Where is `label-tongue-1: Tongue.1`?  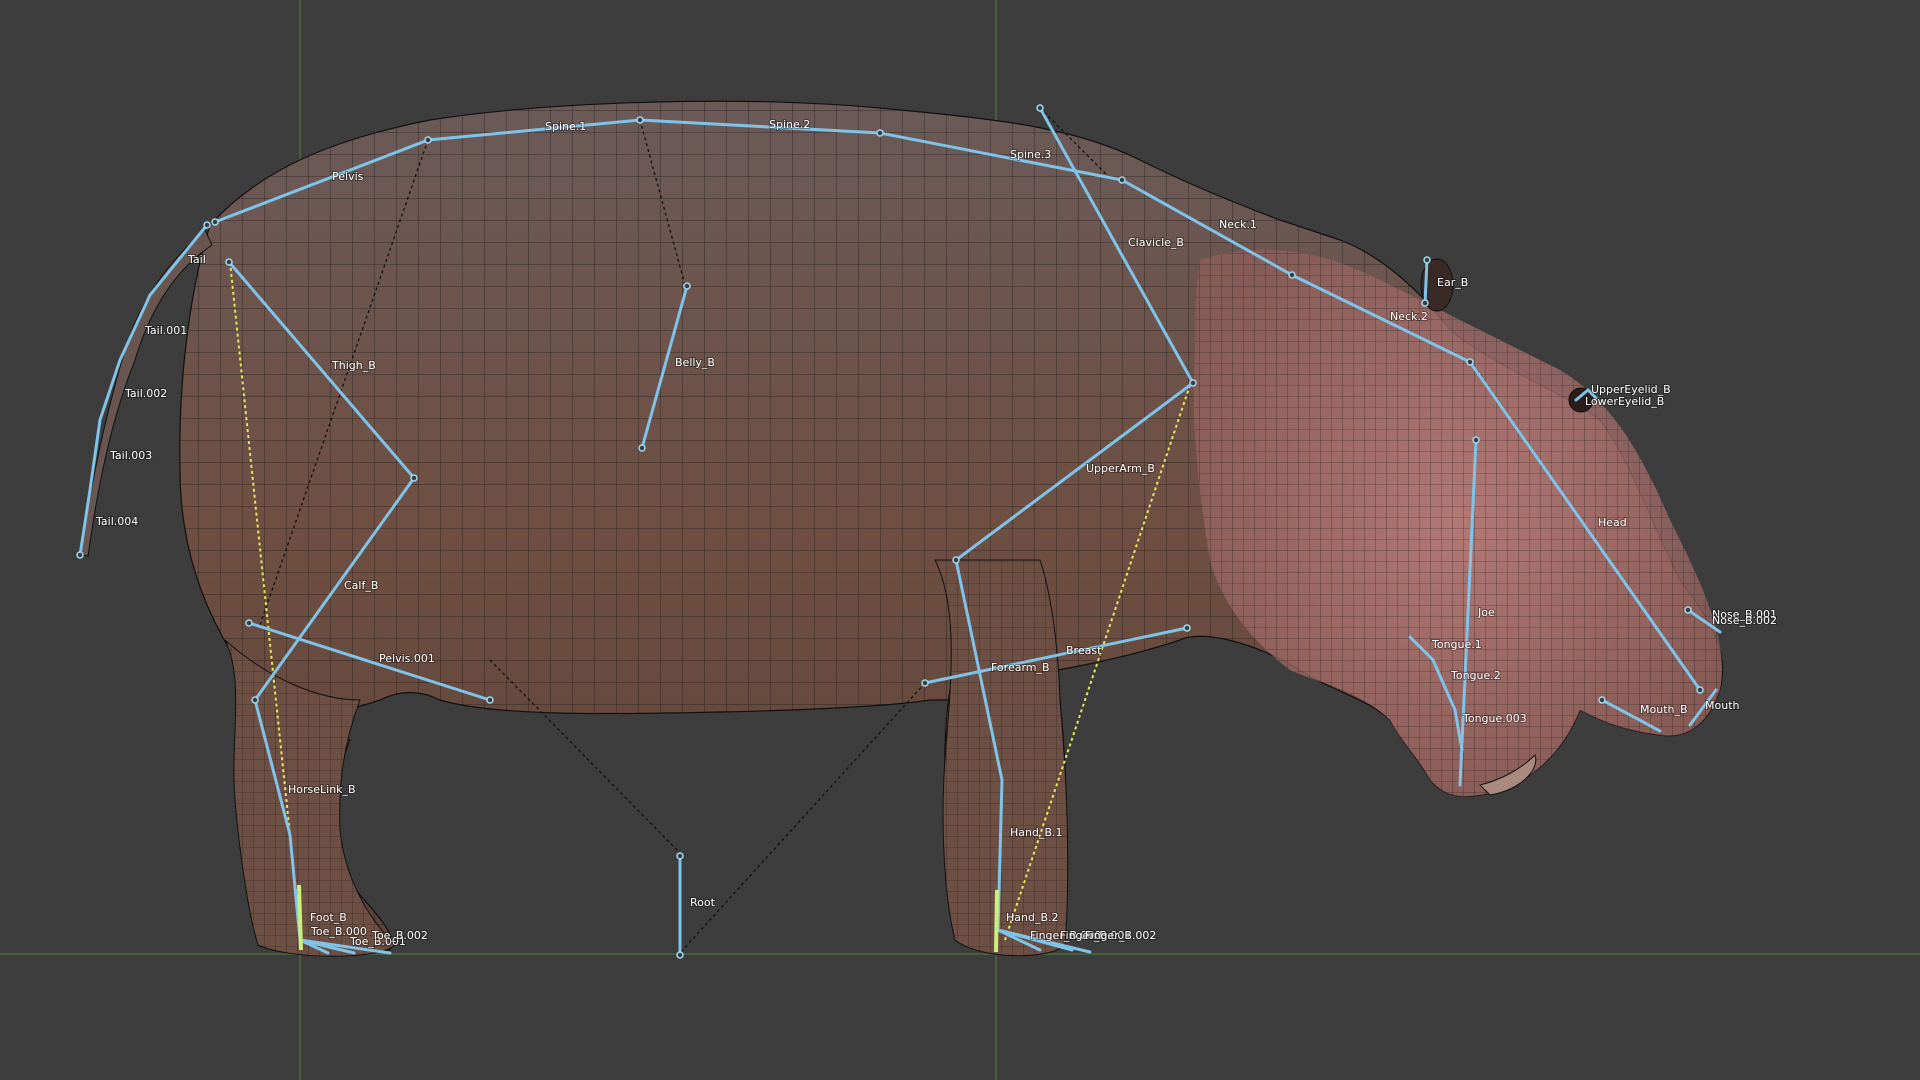
label-tongue-1: Tongue.1 is located at coordinates (1456, 644).